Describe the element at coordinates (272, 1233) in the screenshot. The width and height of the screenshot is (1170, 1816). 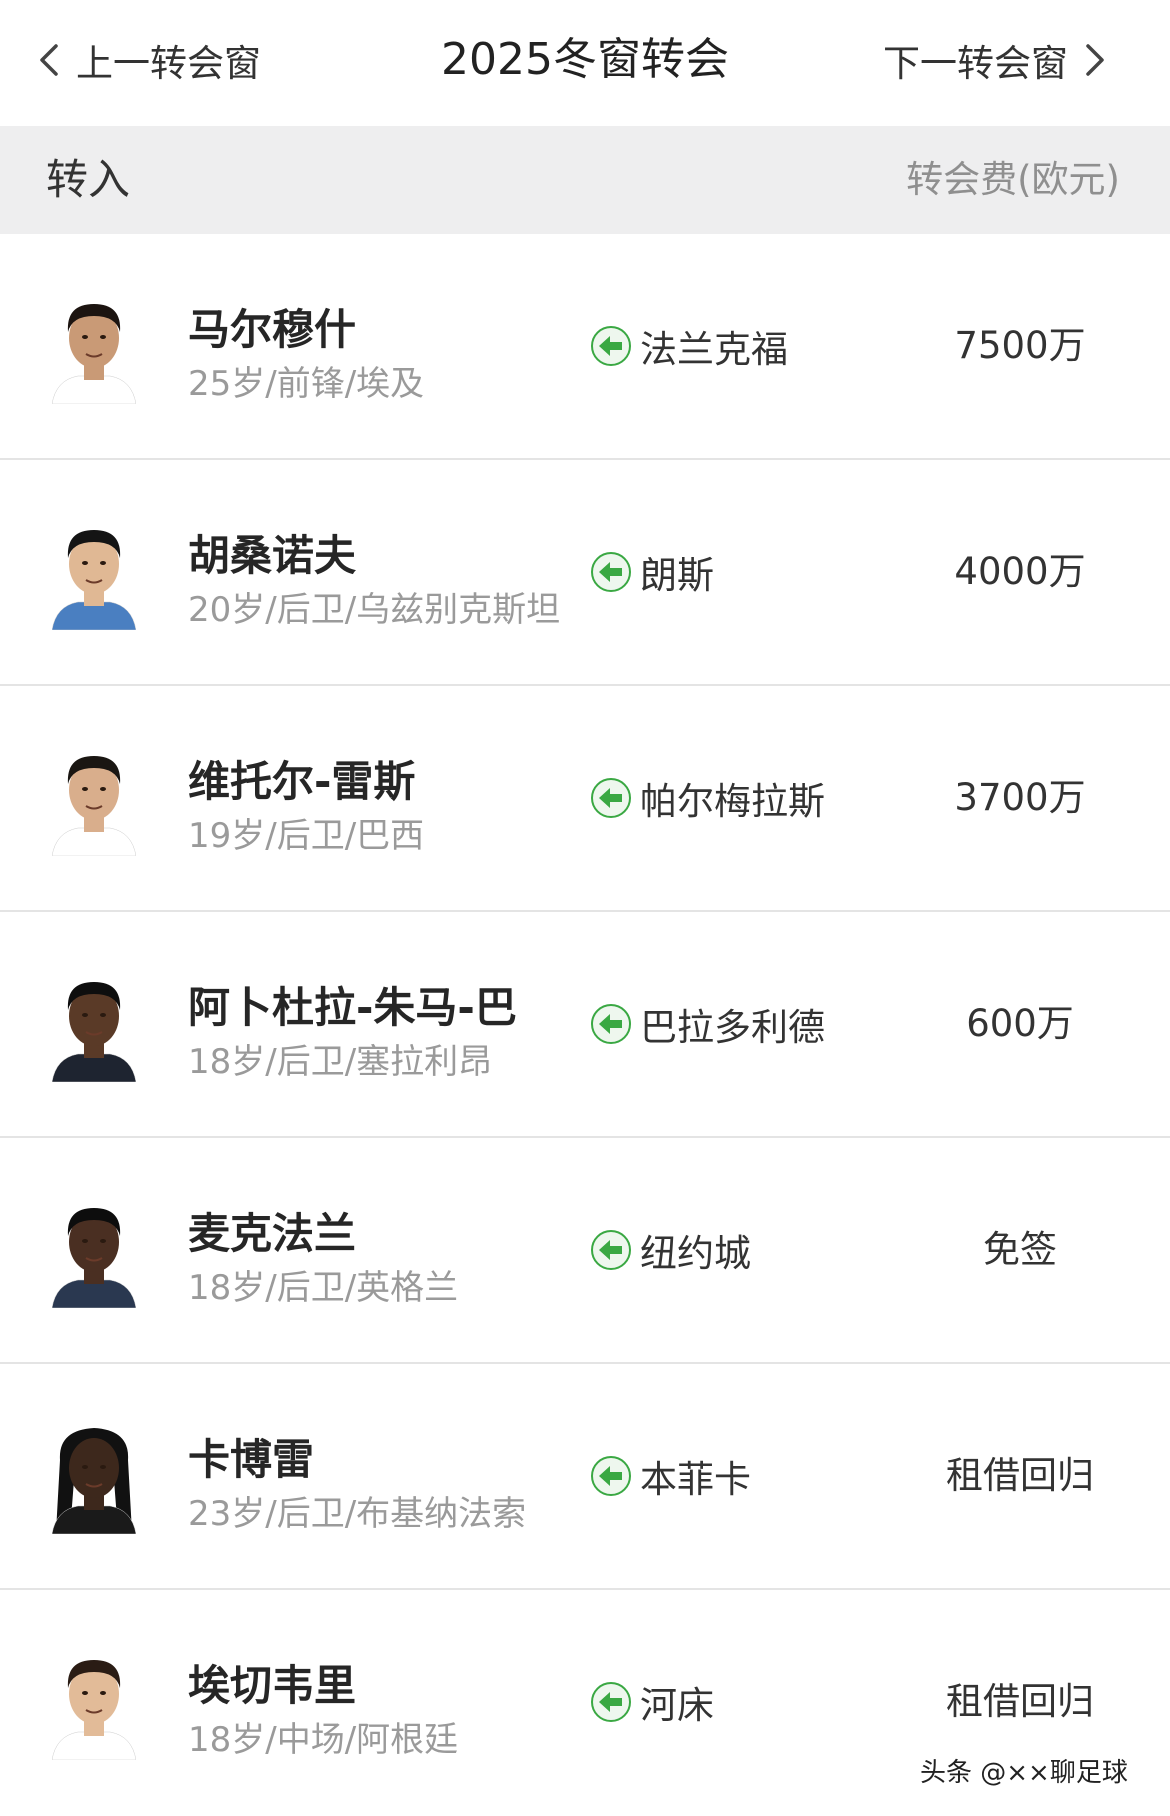
I see `player-name: 麦克法兰` at that location.